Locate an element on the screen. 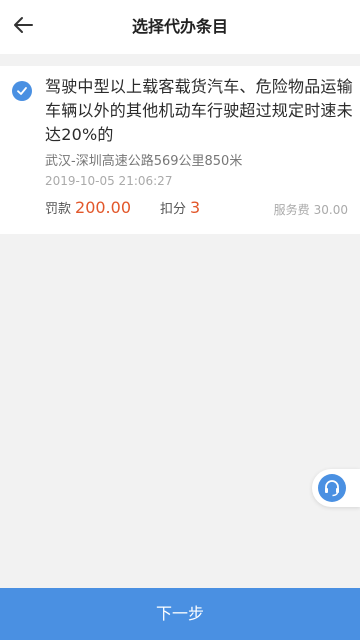  service-fee-label: 服务费 is located at coordinates (291, 210).